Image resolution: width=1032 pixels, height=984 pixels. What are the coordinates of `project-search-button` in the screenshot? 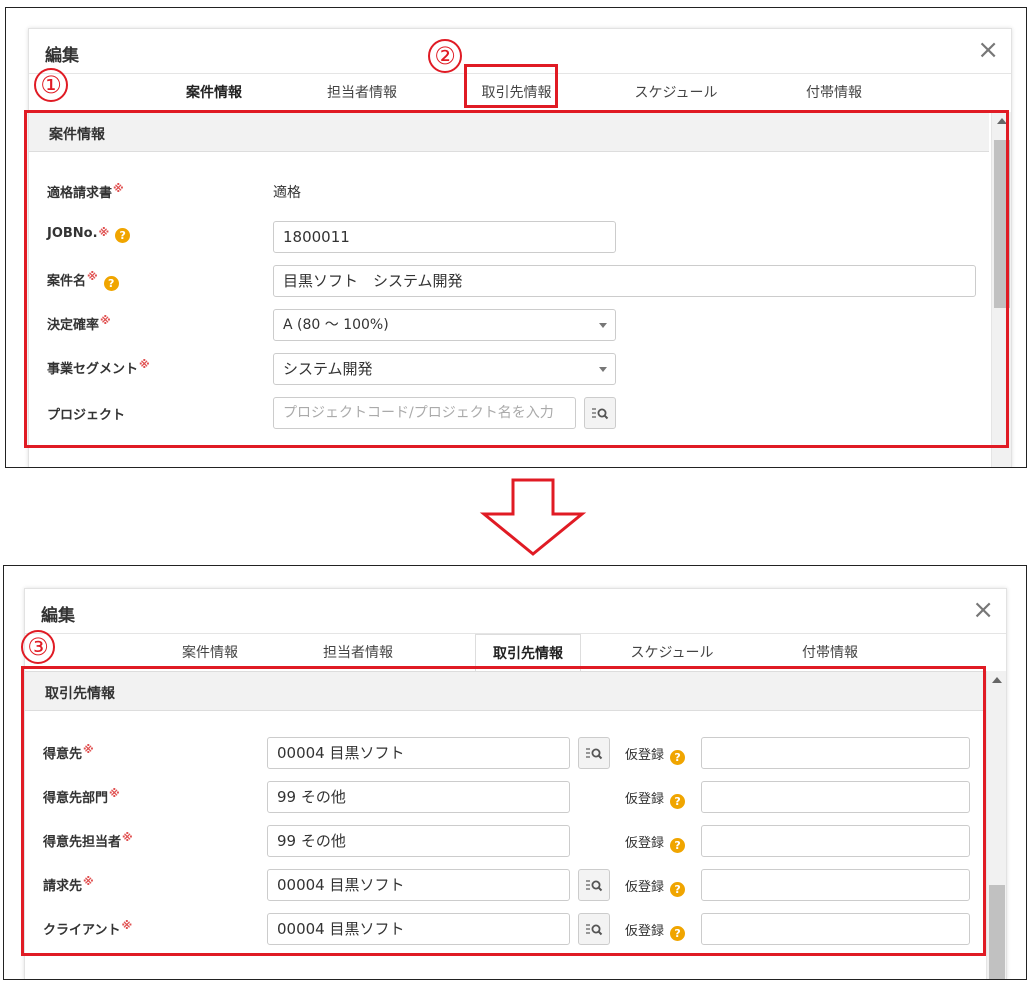 It's located at (600, 413).